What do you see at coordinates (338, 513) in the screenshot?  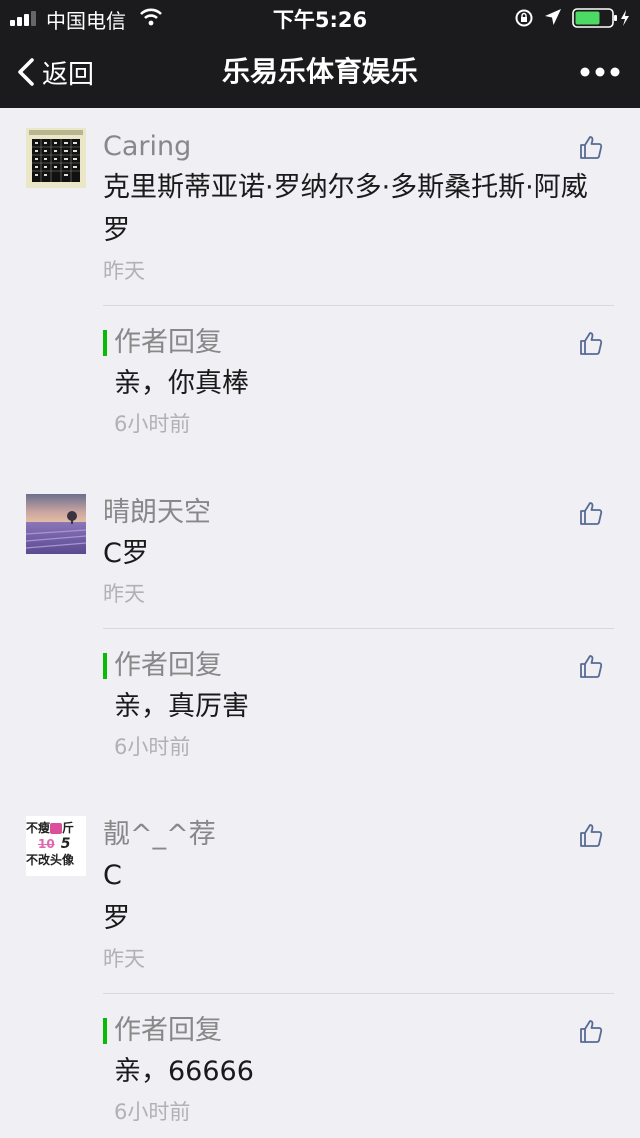 I see `comment-nickname: 晴朗天空` at bounding box center [338, 513].